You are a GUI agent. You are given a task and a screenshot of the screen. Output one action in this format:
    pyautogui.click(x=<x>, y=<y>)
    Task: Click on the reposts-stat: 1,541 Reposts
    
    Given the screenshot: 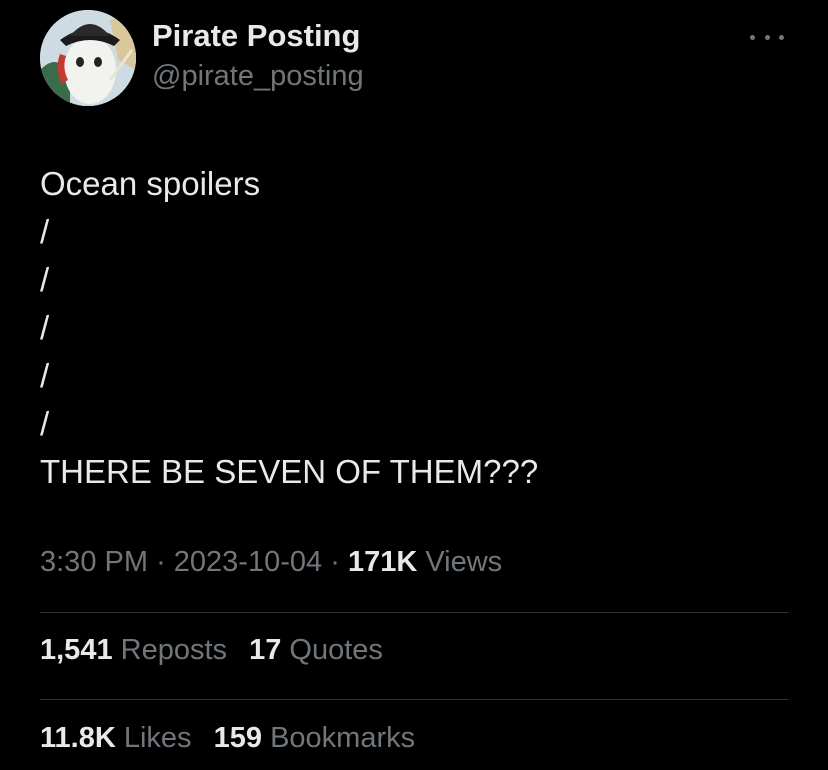 What is the action you would take?
    pyautogui.click(x=137, y=650)
    